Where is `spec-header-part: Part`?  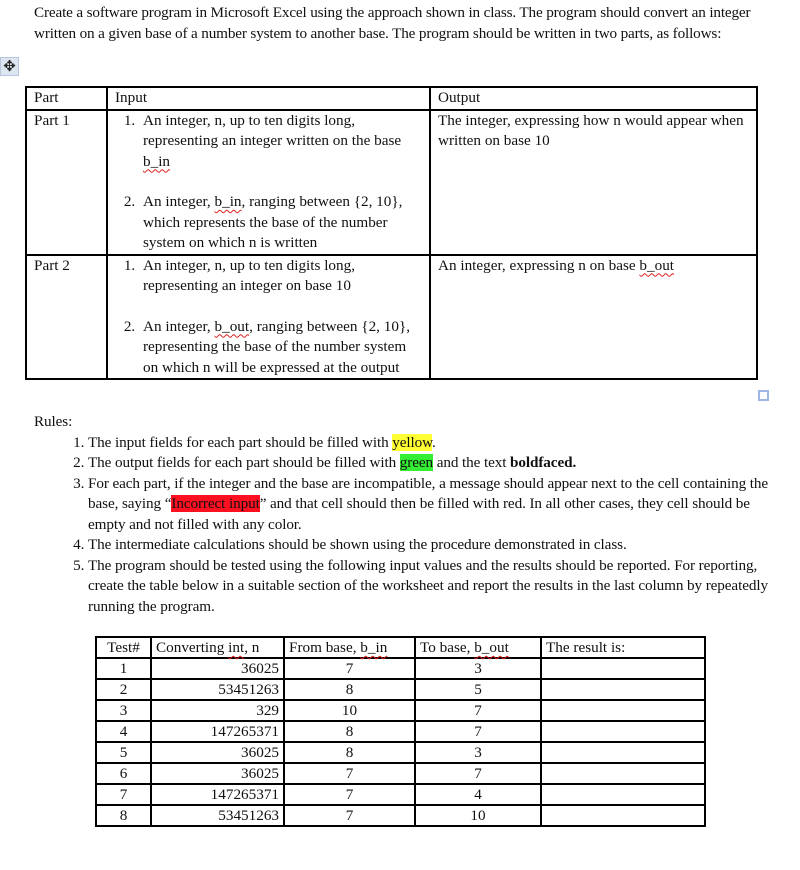
spec-header-part: Part is located at coordinates (66, 98).